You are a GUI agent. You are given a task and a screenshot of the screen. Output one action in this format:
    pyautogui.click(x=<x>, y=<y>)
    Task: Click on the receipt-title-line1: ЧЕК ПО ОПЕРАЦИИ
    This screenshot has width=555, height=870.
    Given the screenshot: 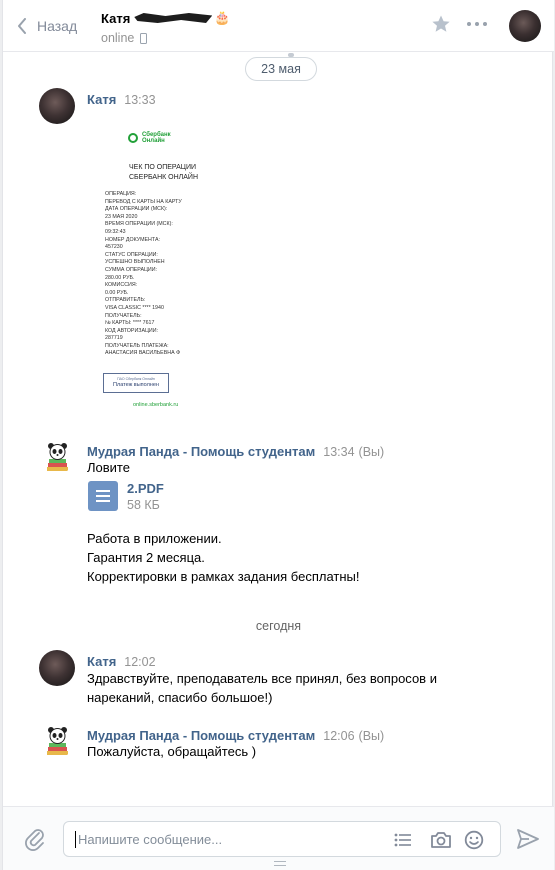 What is the action you would take?
    pyautogui.click(x=163, y=167)
    